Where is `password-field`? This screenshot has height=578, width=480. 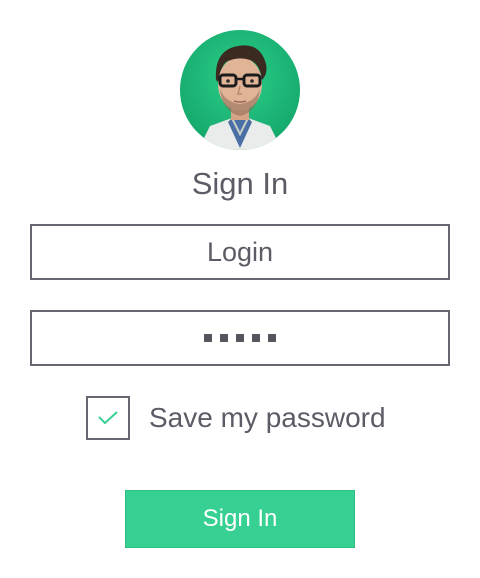
password-field is located at coordinates (240, 338).